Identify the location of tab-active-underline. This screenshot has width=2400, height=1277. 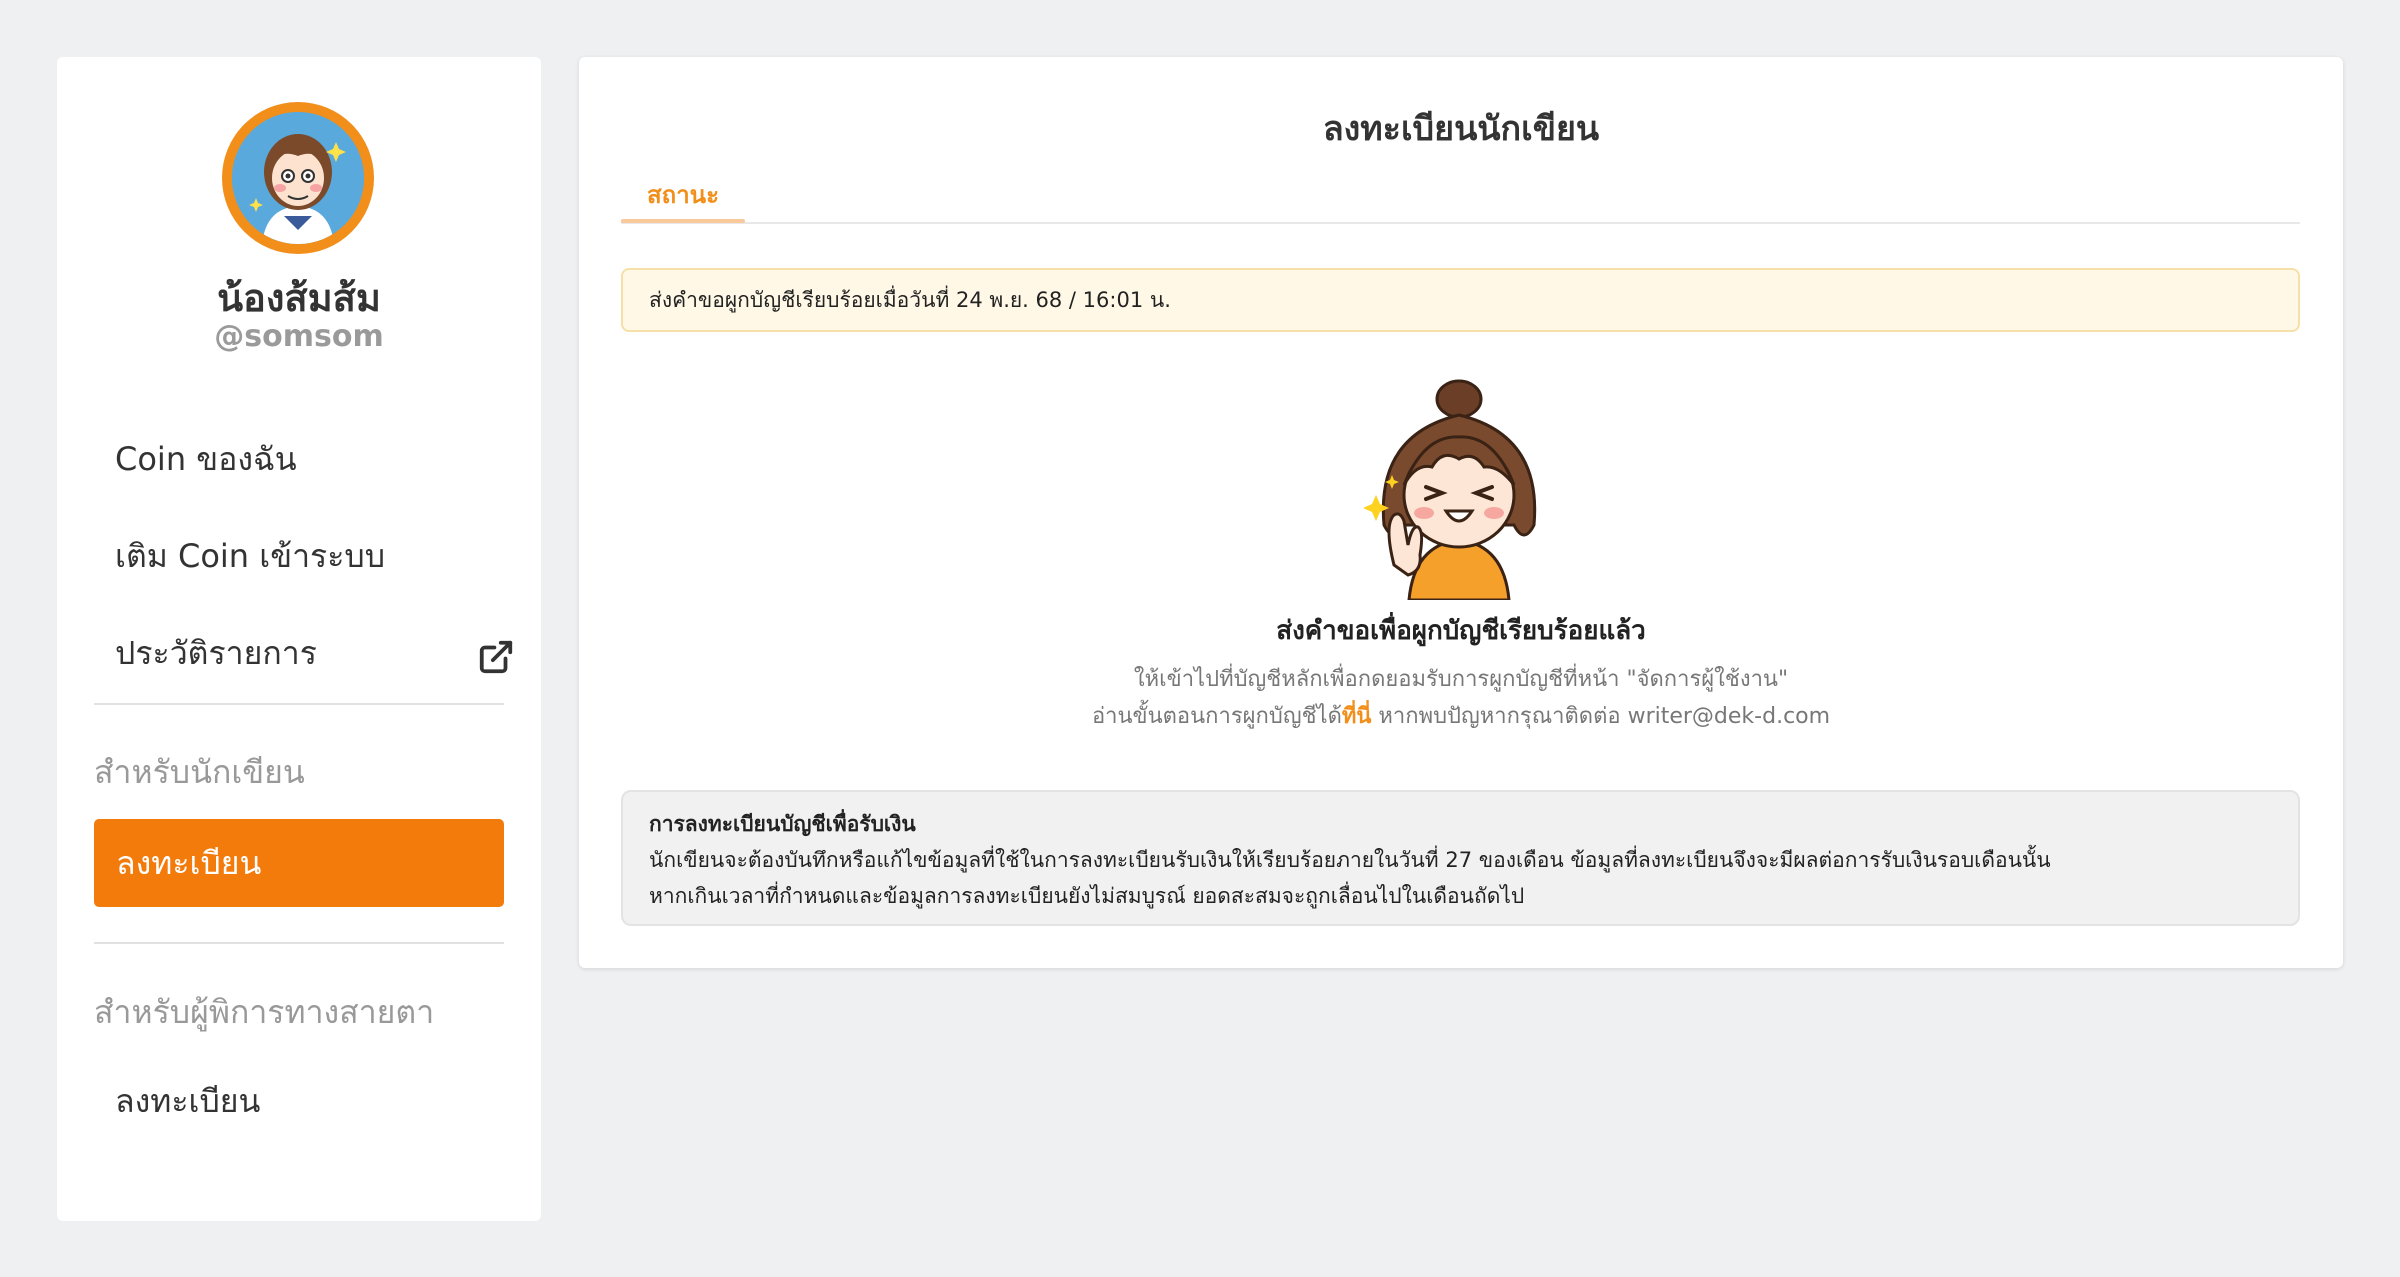
(683, 221).